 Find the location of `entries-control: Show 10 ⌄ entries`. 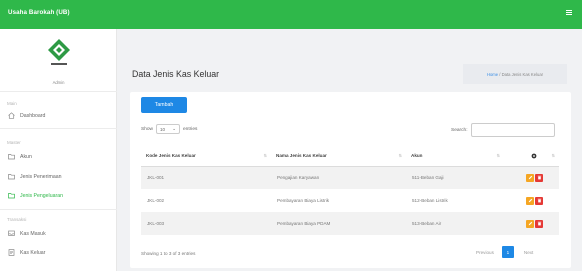

entries-control: Show 10 ⌄ entries is located at coordinates (169, 129).